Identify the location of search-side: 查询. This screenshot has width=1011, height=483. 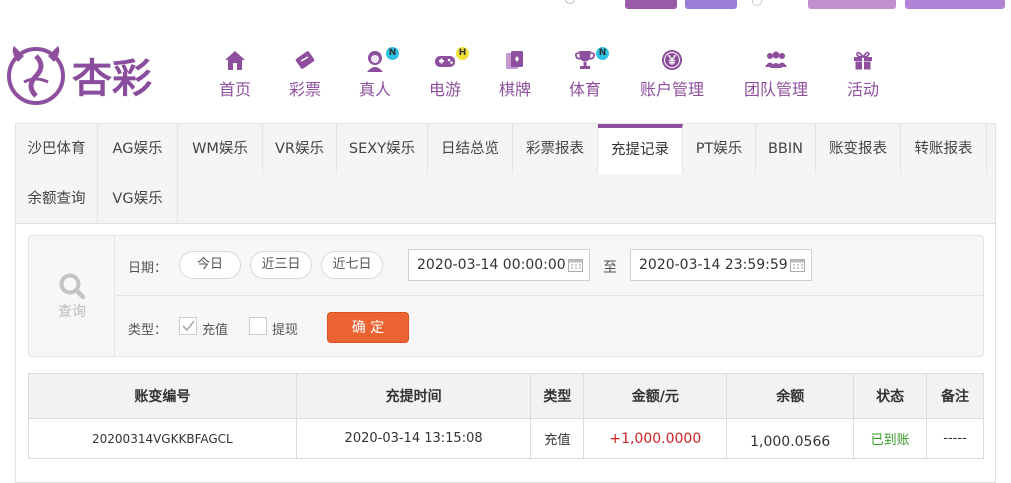
(72, 296).